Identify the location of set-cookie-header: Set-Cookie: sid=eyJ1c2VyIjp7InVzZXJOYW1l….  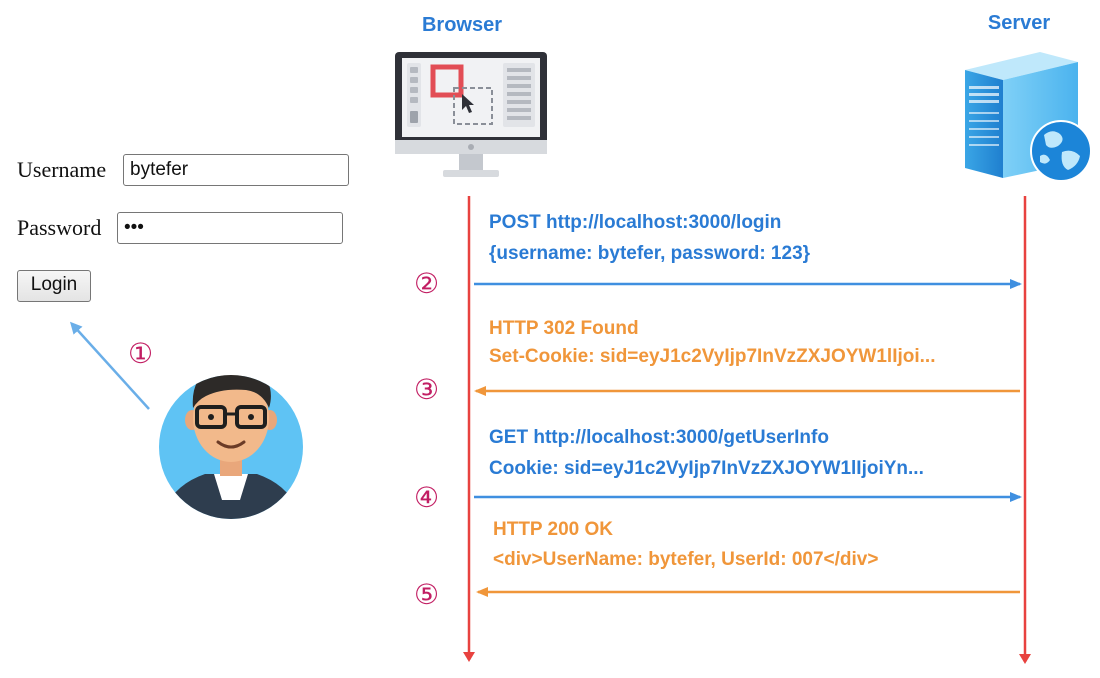
(712, 356).